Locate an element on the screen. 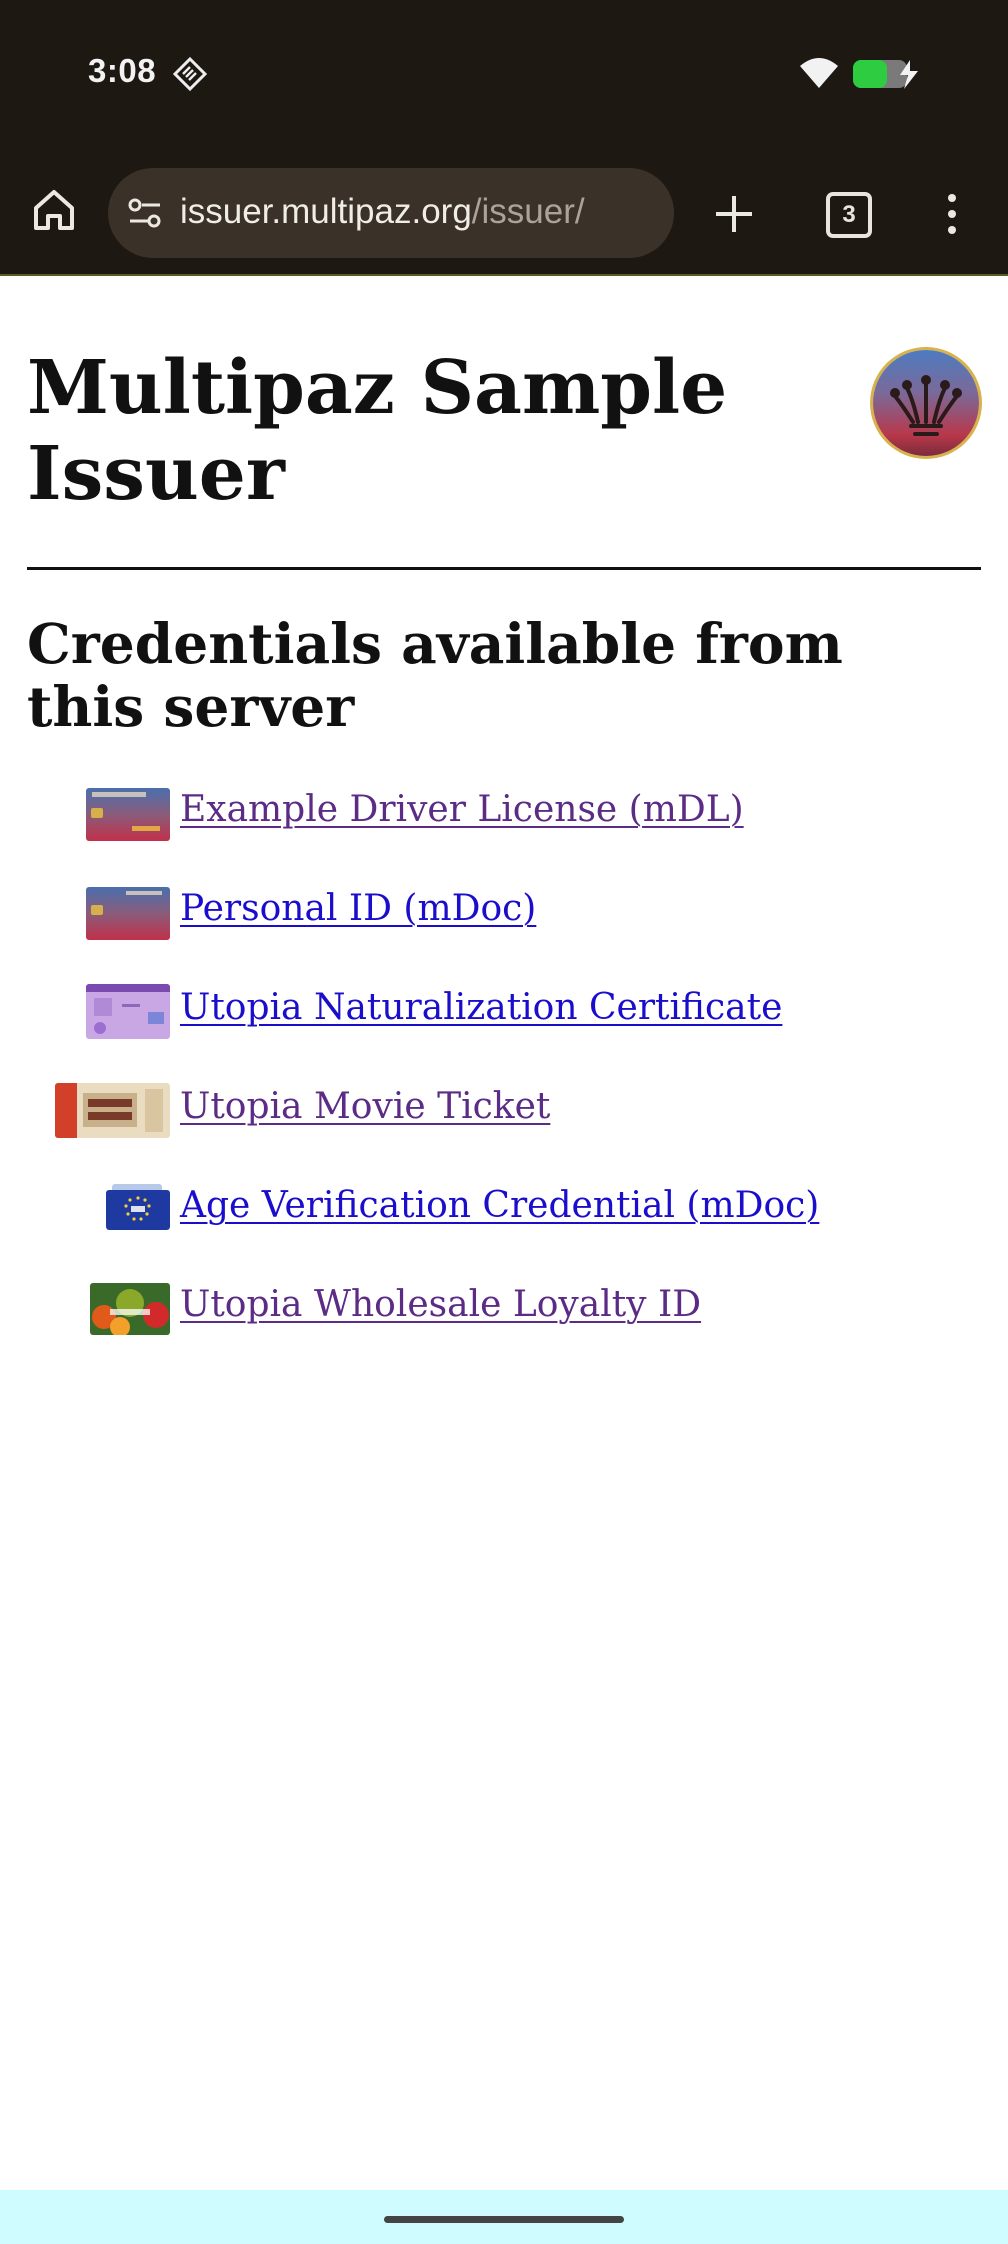 This screenshot has width=1008, height=2244. url-text: issuer.multipaz.org/issuer/ is located at coordinates (382, 212).